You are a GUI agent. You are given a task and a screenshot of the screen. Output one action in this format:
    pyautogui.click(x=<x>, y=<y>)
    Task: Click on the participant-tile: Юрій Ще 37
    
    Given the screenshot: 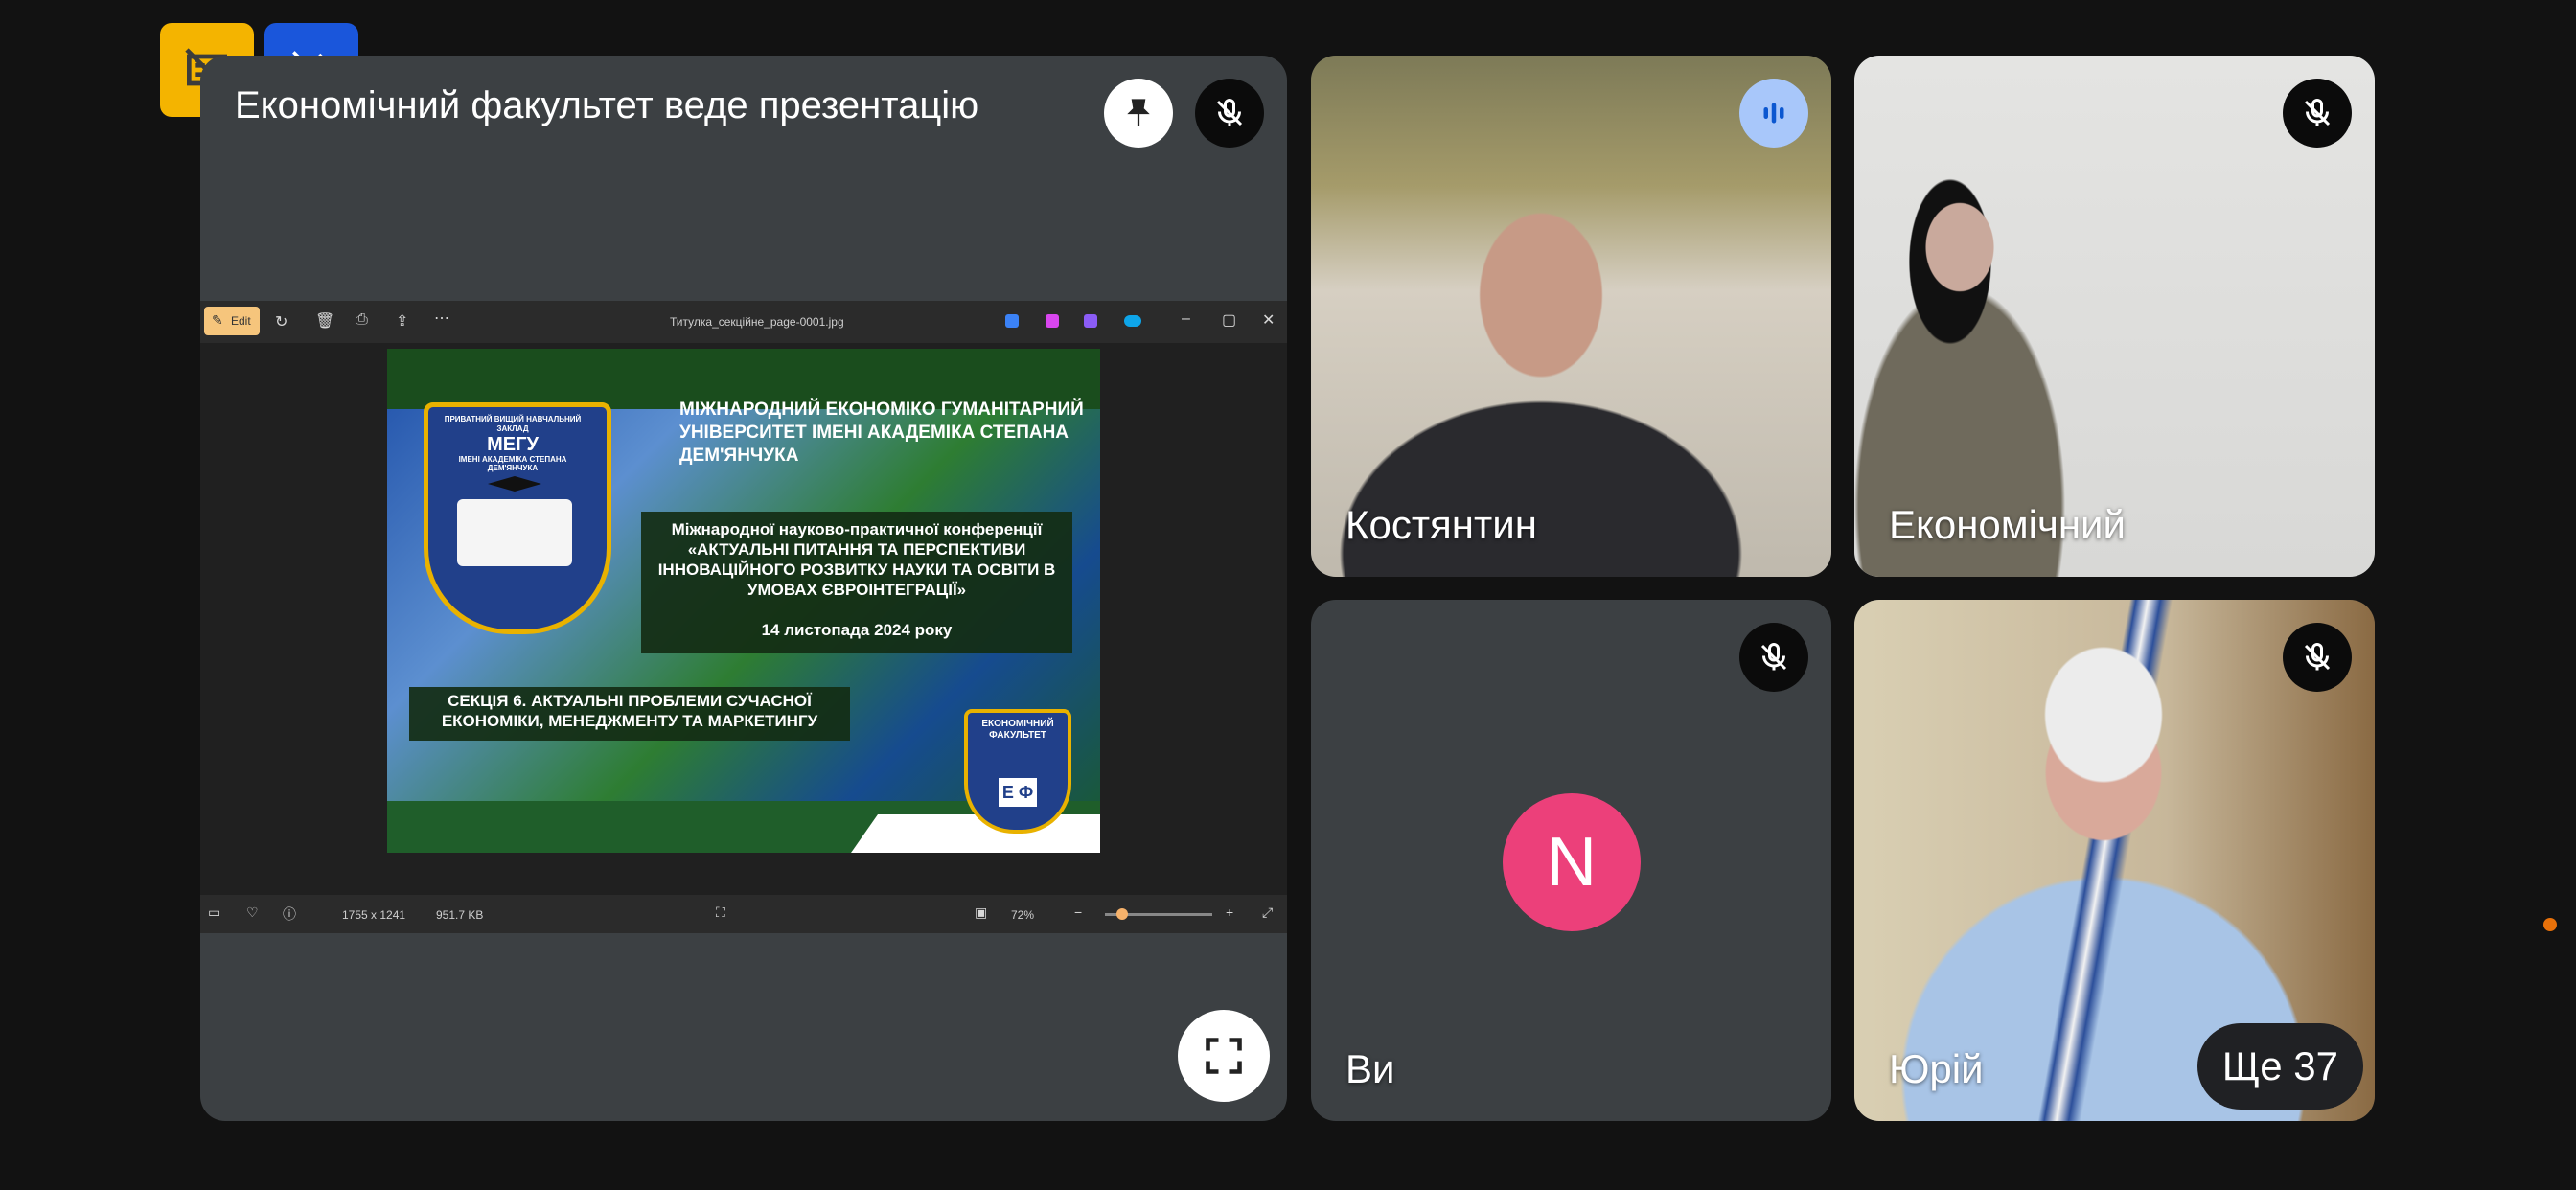 What is the action you would take?
    pyautogui.click(x=2114, y=860)
    